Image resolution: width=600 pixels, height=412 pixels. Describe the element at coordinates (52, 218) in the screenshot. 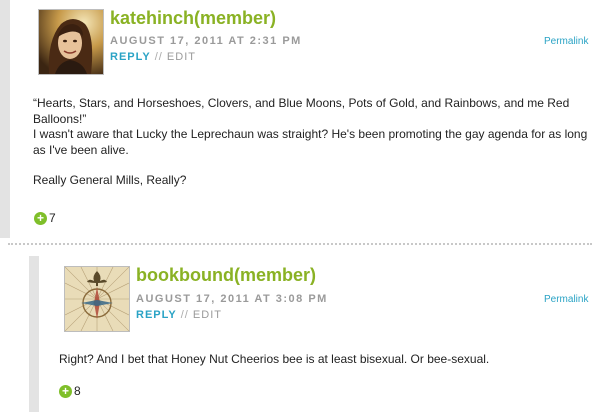

I see `vote-count: 7` at that location.